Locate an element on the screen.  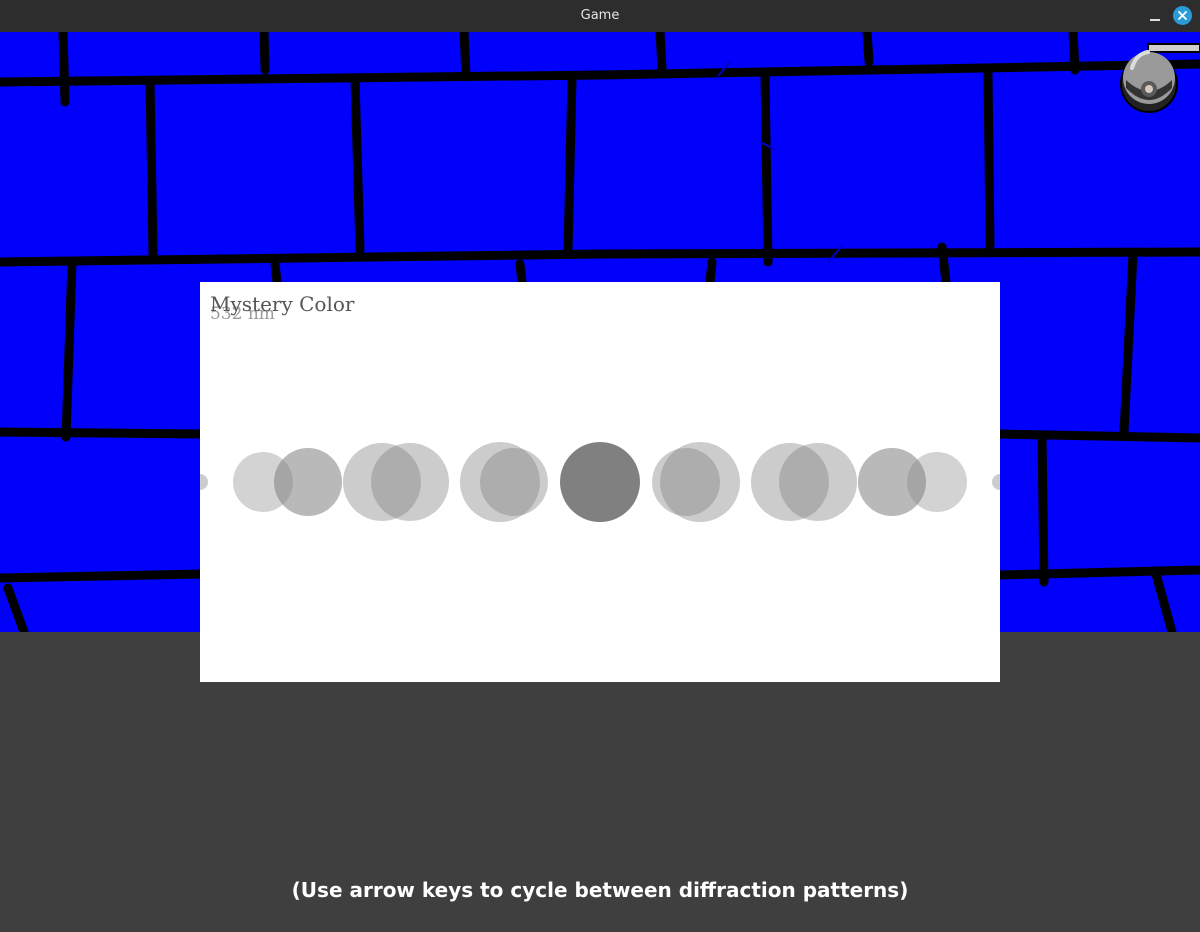
spot-left-1b is located at coordinates (500, 482).